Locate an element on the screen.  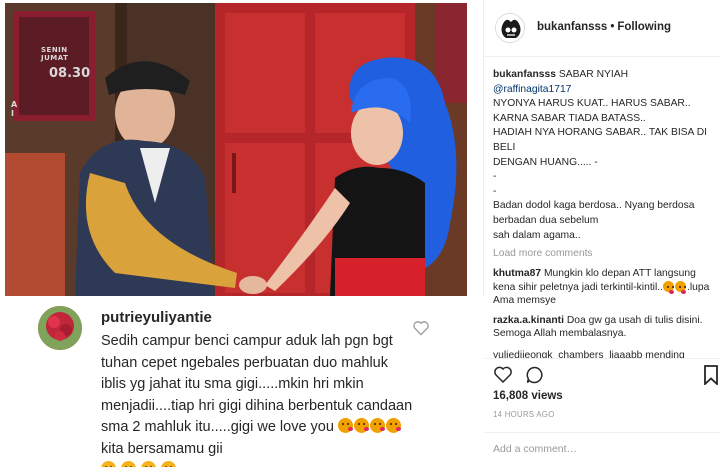
view-count: 16,808 views is located at coordinates (528, 396).